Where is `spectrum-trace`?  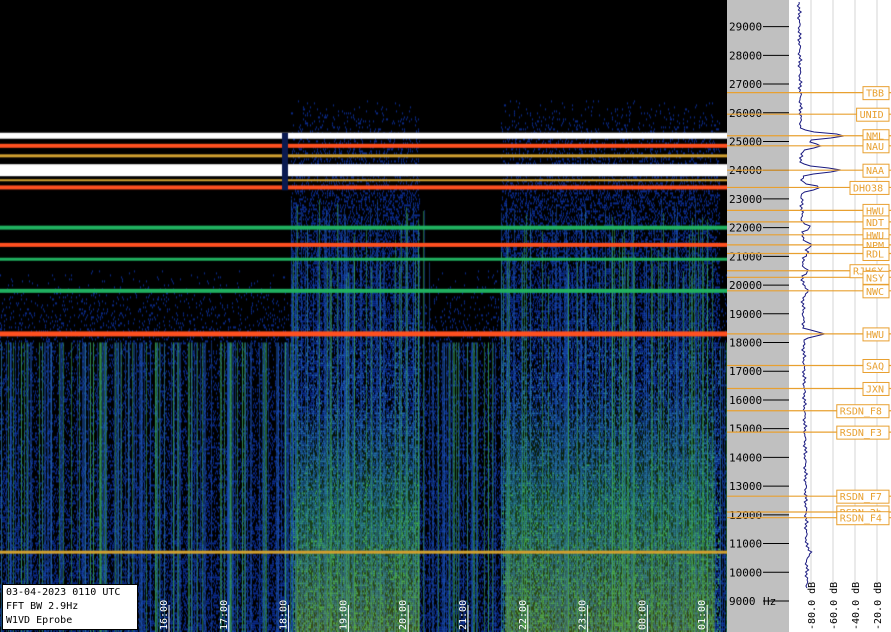 spectrum-trace is located at coordinates (820, 295).